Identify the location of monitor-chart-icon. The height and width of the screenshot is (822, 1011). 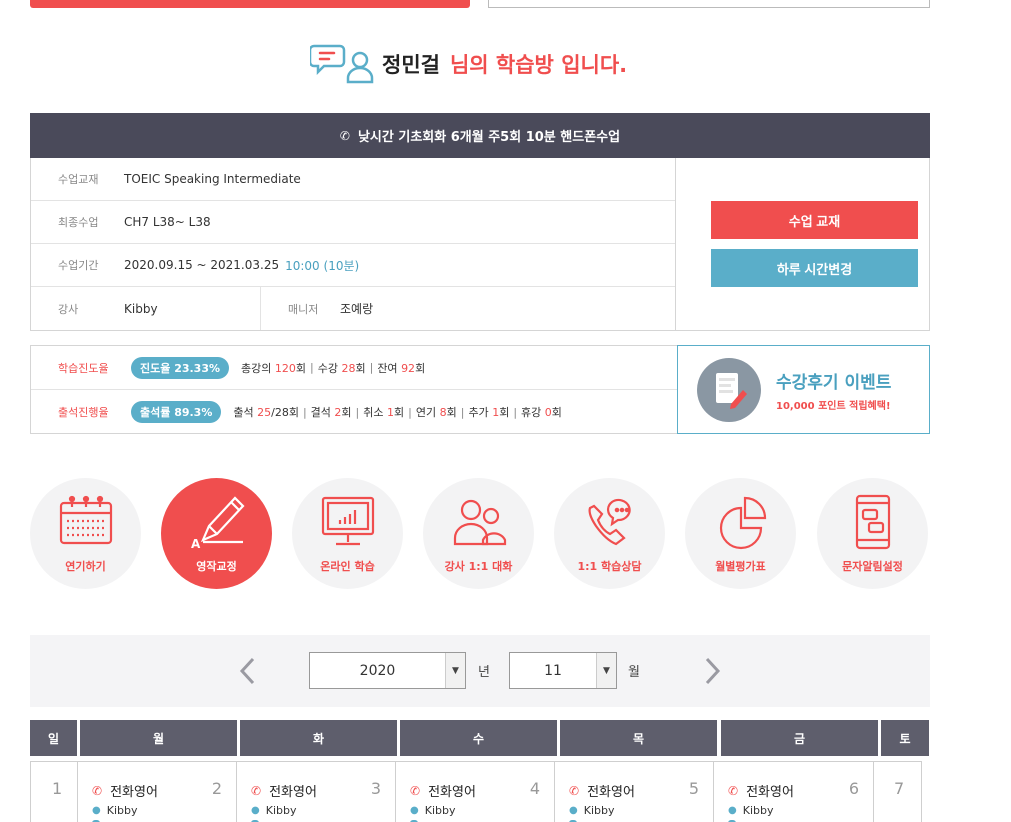
(347, 521).